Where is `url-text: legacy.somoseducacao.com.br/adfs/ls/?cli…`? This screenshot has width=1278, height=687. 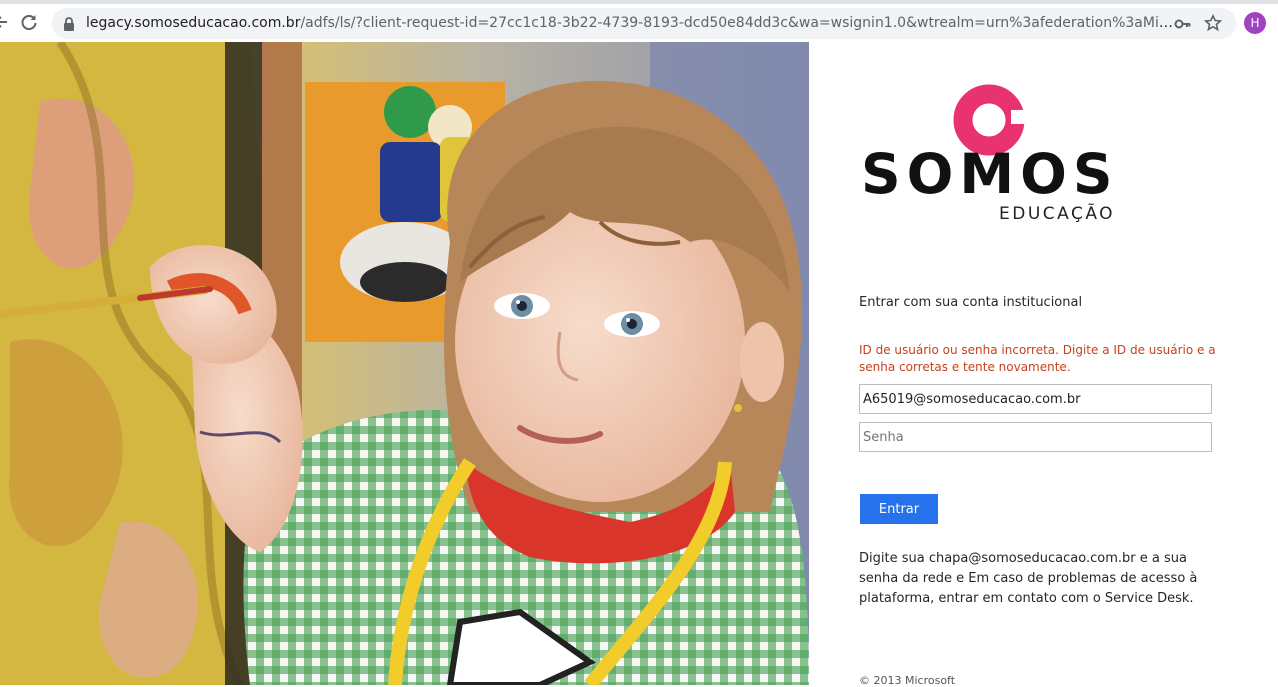
url-text: legacy.somoseducacao.com.br/adfs/ls/?cli… is located at coordinates (631, 23).